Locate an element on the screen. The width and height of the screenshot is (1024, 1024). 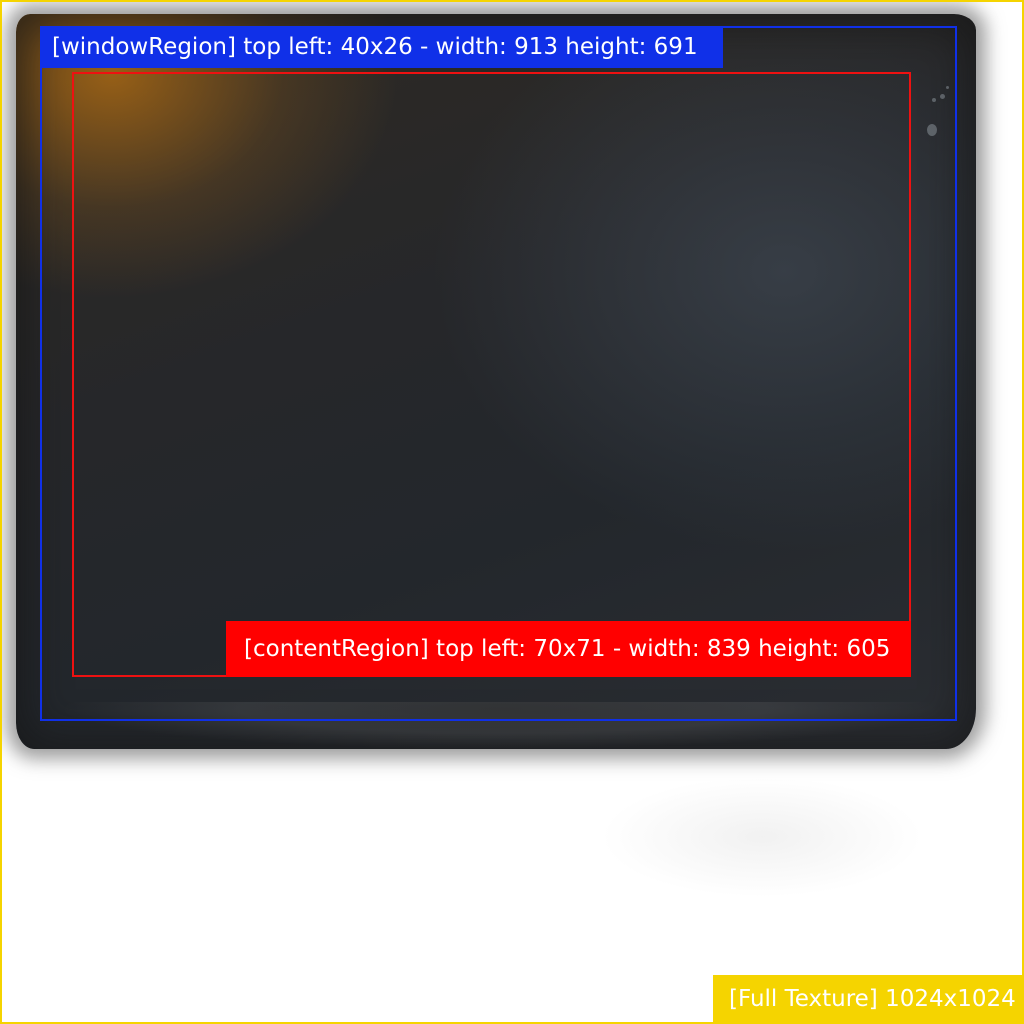
texture-wash is located at coordinates (762, 837).